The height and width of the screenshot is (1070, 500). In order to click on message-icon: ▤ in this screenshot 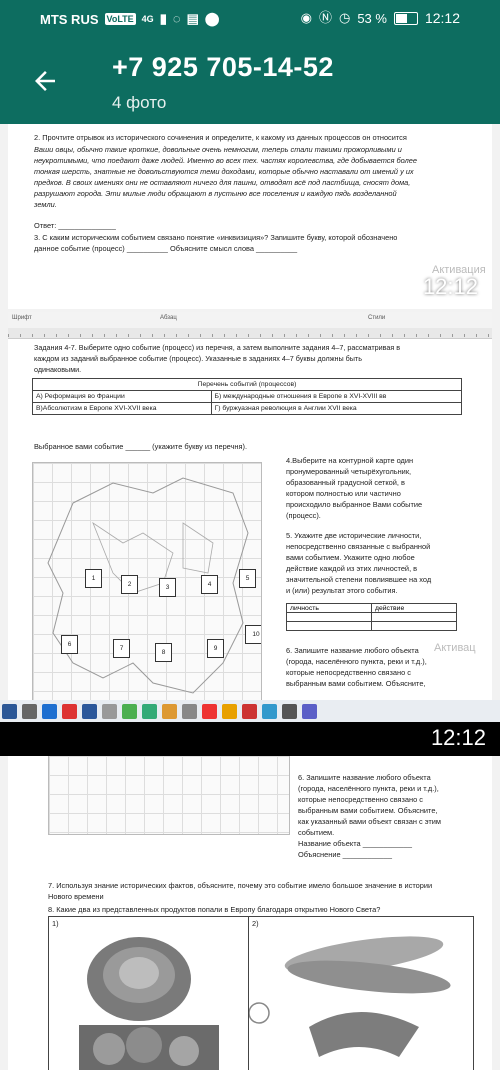, I will do `click(192, 18)`.